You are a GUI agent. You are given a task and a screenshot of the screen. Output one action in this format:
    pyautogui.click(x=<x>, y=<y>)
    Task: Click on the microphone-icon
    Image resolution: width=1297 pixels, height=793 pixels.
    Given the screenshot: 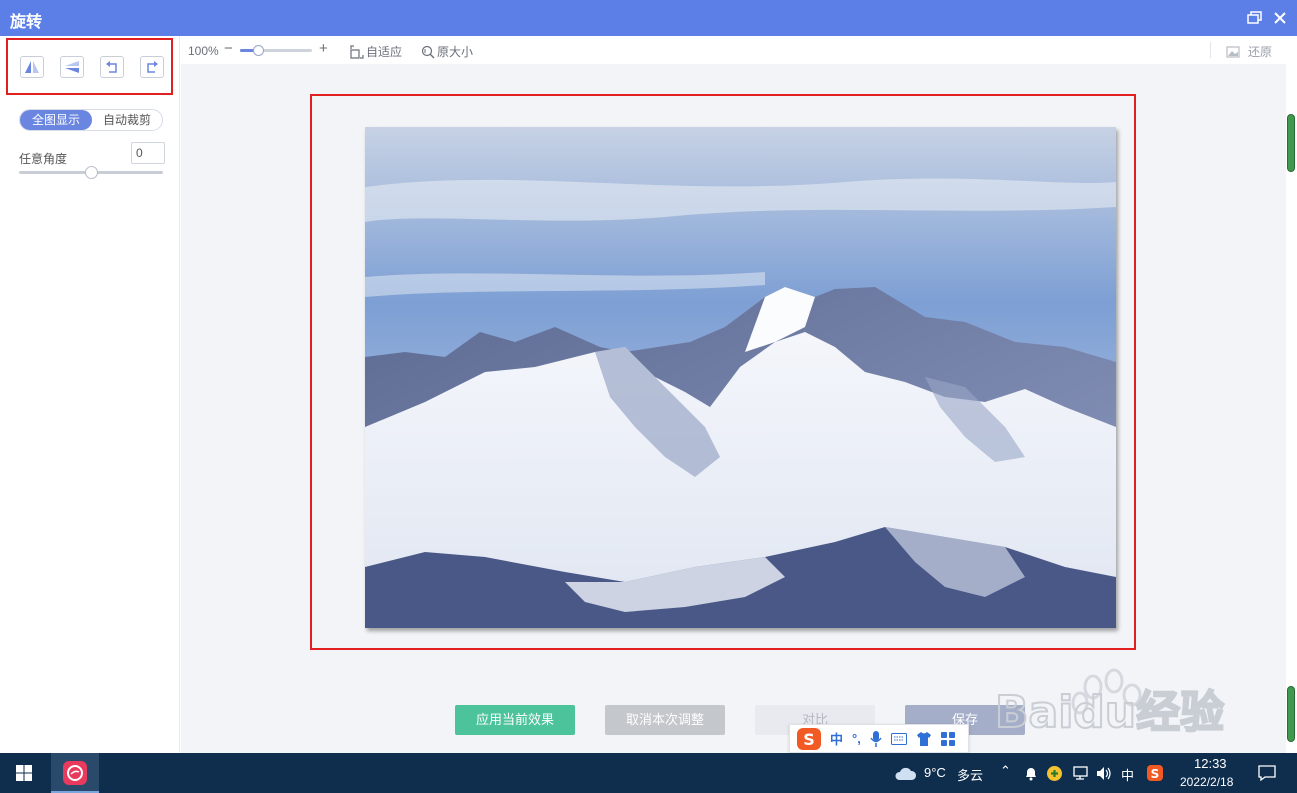 What is the action you would take?
    pyautogui.click(x=876, y=738)
    